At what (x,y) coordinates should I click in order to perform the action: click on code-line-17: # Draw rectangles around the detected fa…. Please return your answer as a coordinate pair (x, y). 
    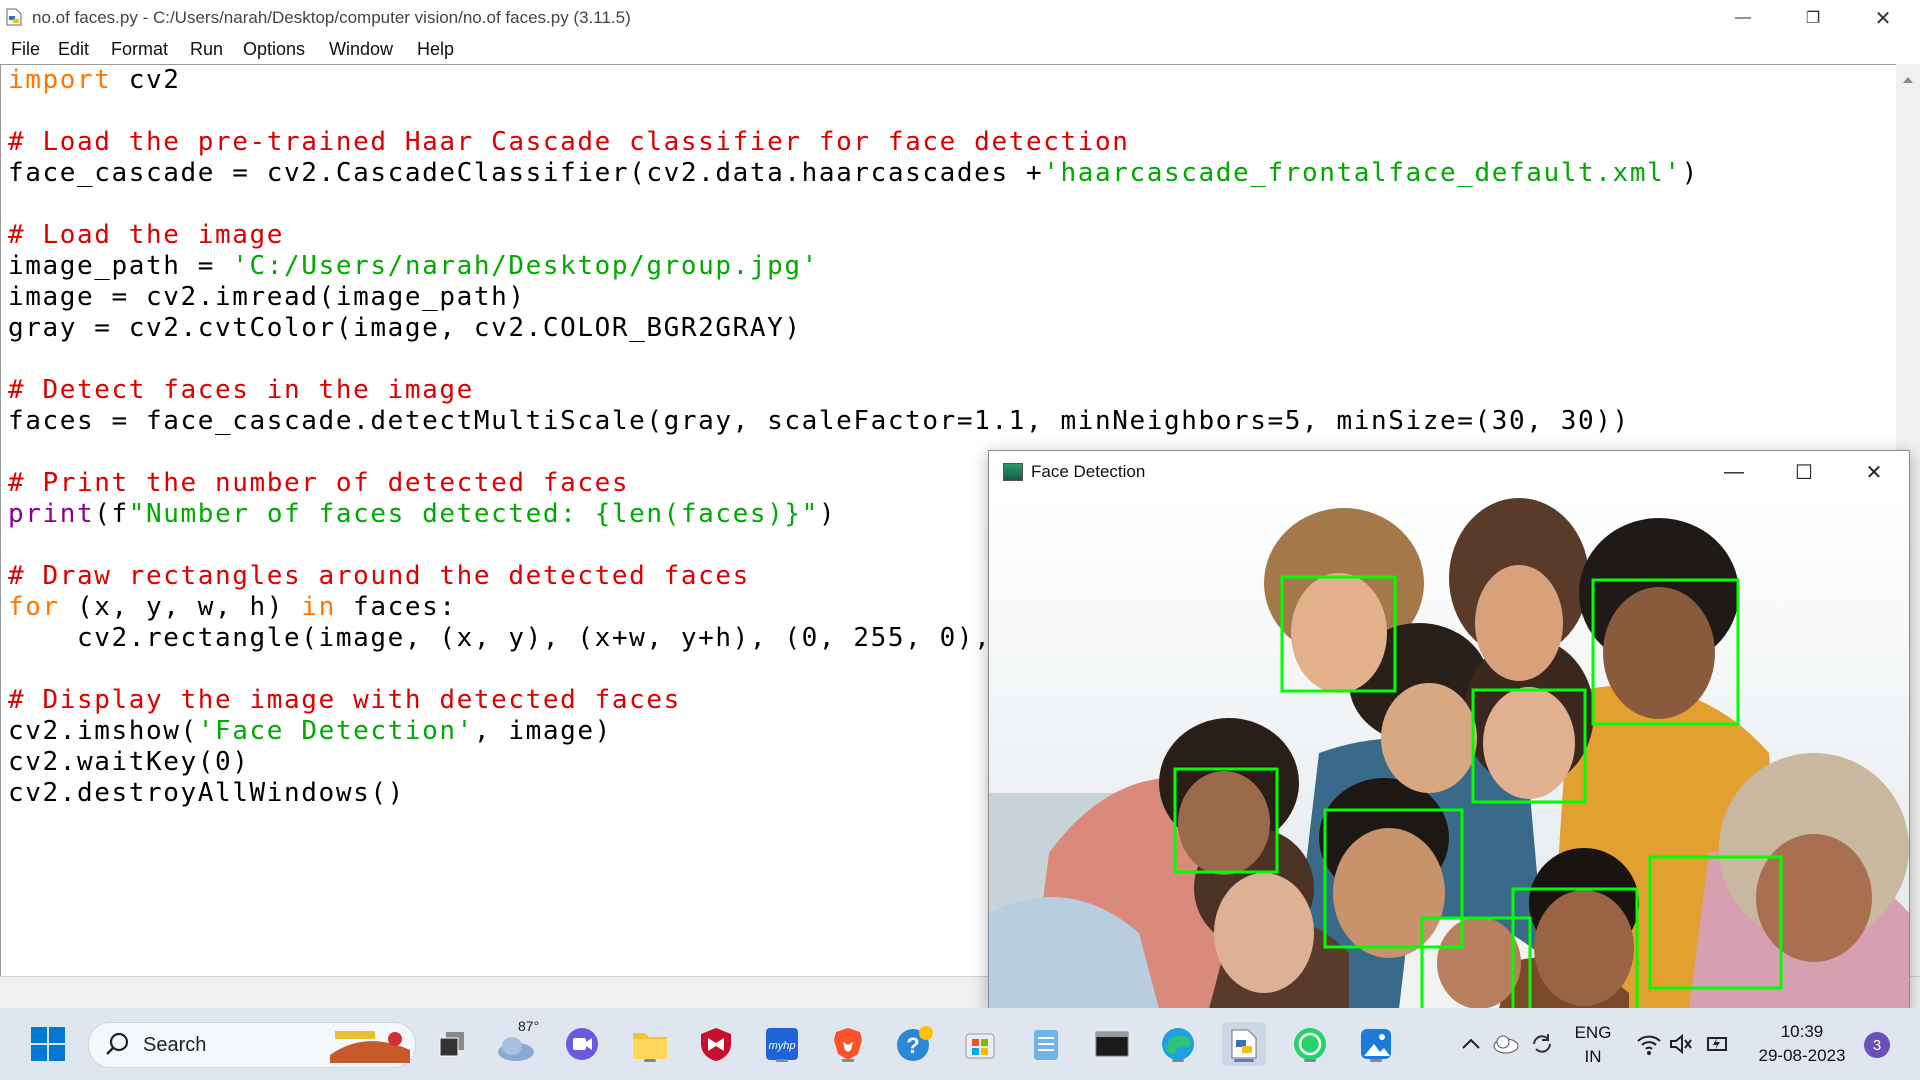
    Looking at the image, I should click on (379, 576).